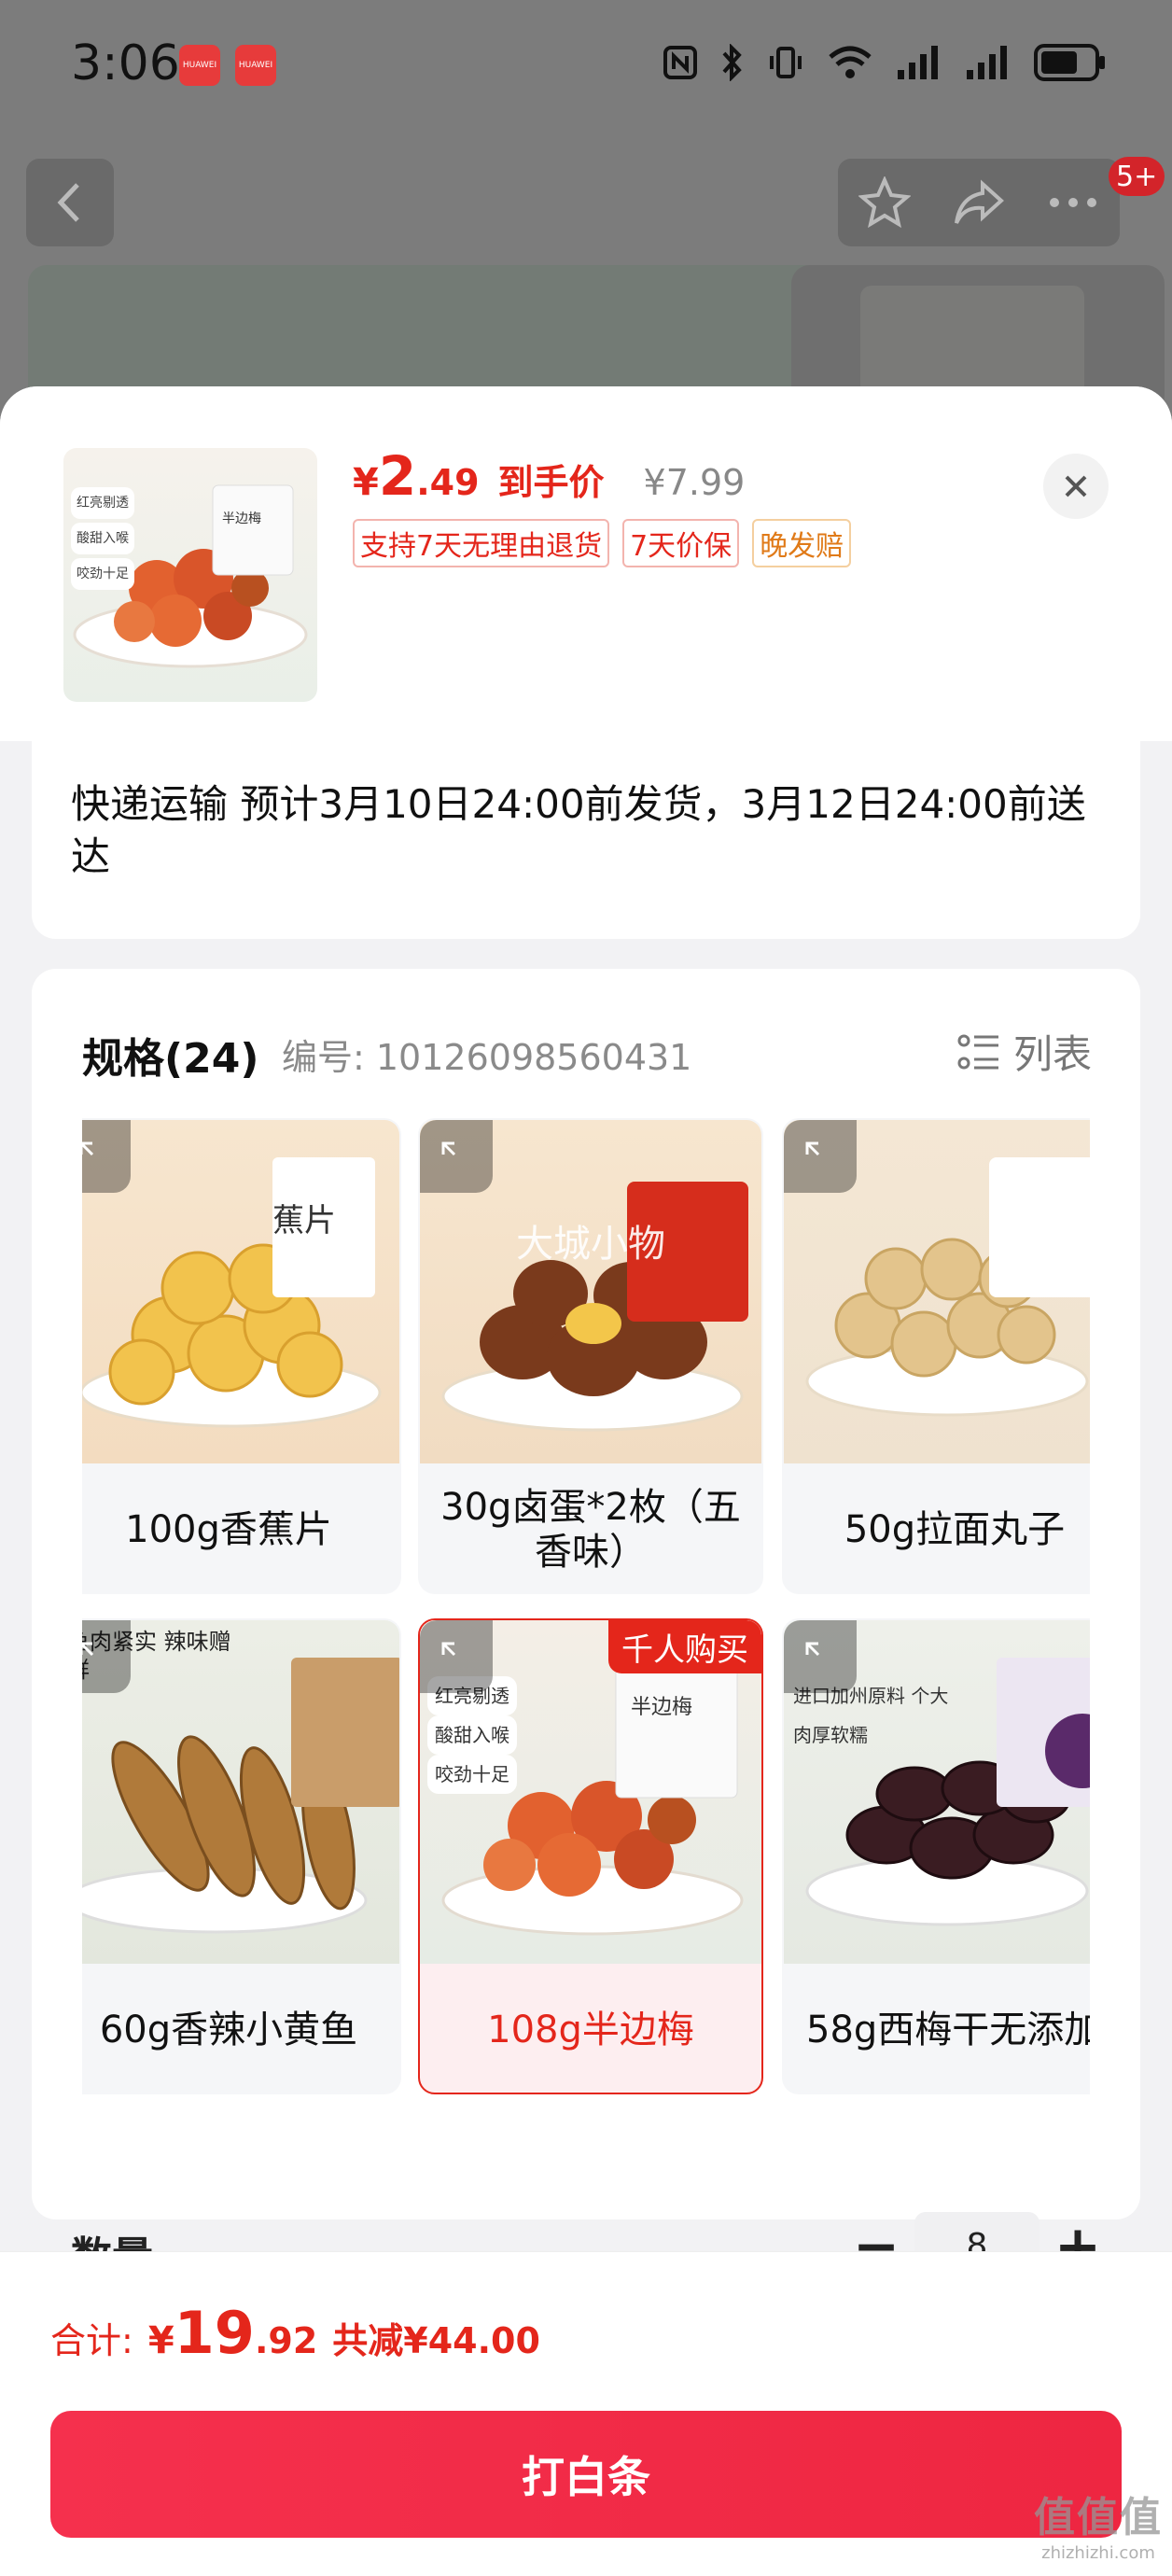 The height and width of the screenshot is (2576, 1172). I want to click on shipping-card: 快递运输 预计3月10日24:00前发货，3月12日24:00前送达, so click(586, 840).